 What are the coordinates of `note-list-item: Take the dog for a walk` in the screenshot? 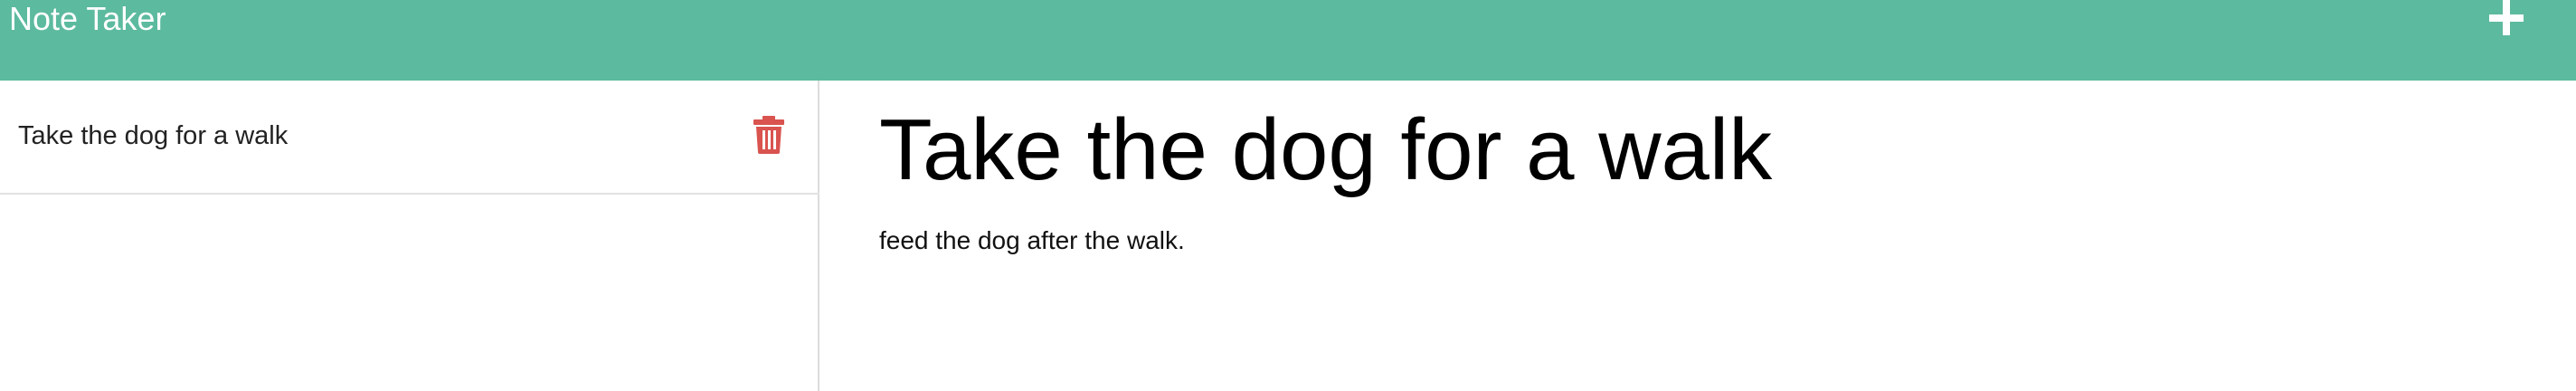 It's located at (409, 138).